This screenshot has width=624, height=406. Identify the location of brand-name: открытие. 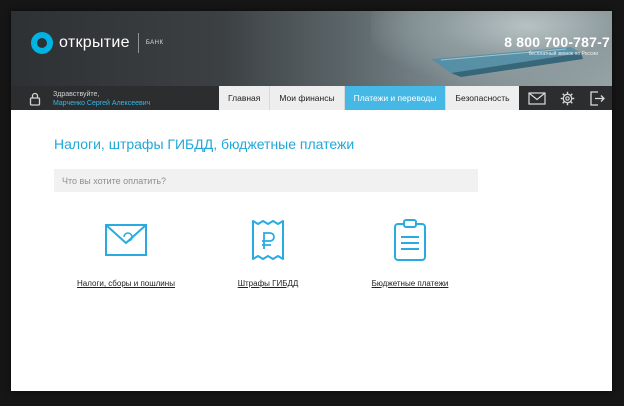
(94, 42).